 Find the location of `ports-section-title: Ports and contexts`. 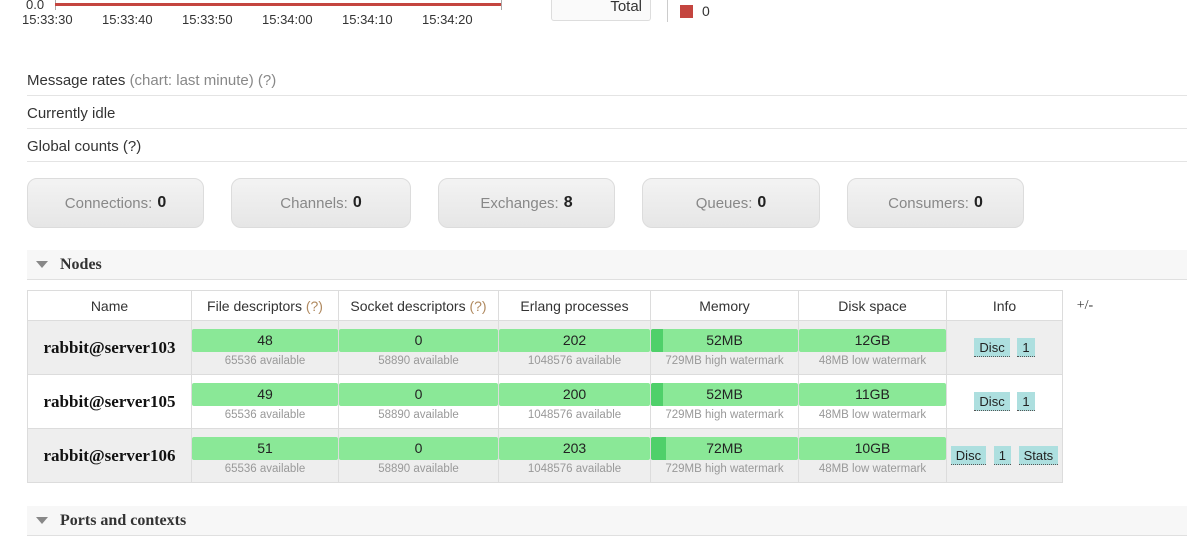

ports-section-title: Ports and contexts is located at coordinates (123, 520).